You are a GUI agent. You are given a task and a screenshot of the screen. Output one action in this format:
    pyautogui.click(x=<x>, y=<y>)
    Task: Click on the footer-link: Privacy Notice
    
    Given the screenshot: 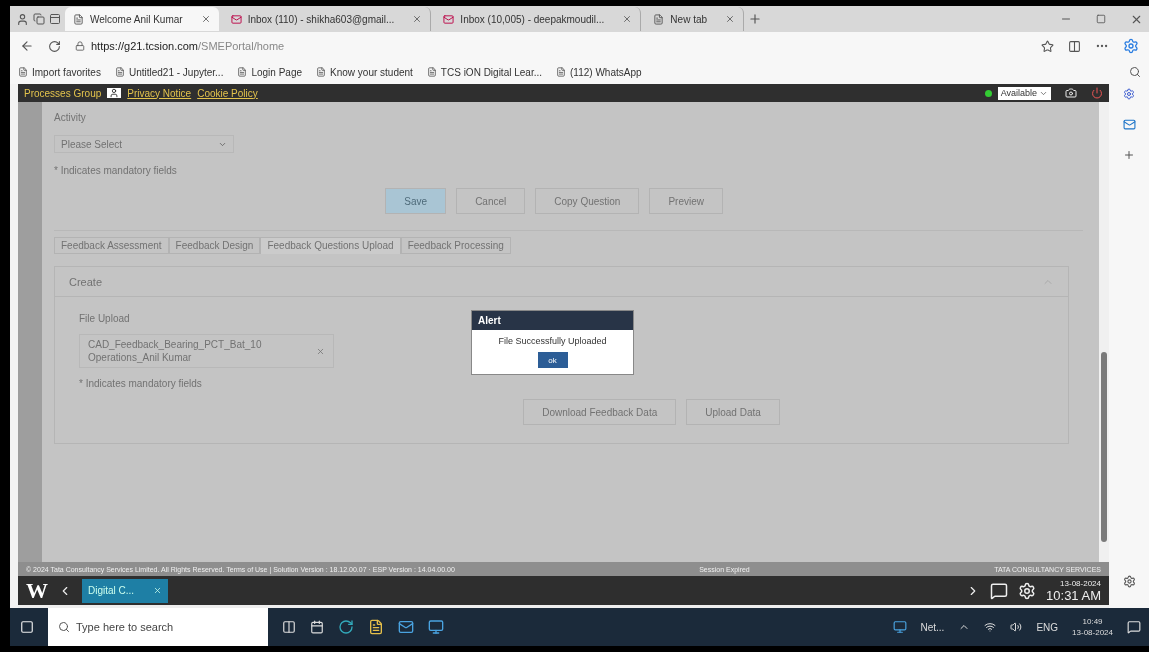 What is the action you would take?
    pyautogui.click(x=159, y=93)
    